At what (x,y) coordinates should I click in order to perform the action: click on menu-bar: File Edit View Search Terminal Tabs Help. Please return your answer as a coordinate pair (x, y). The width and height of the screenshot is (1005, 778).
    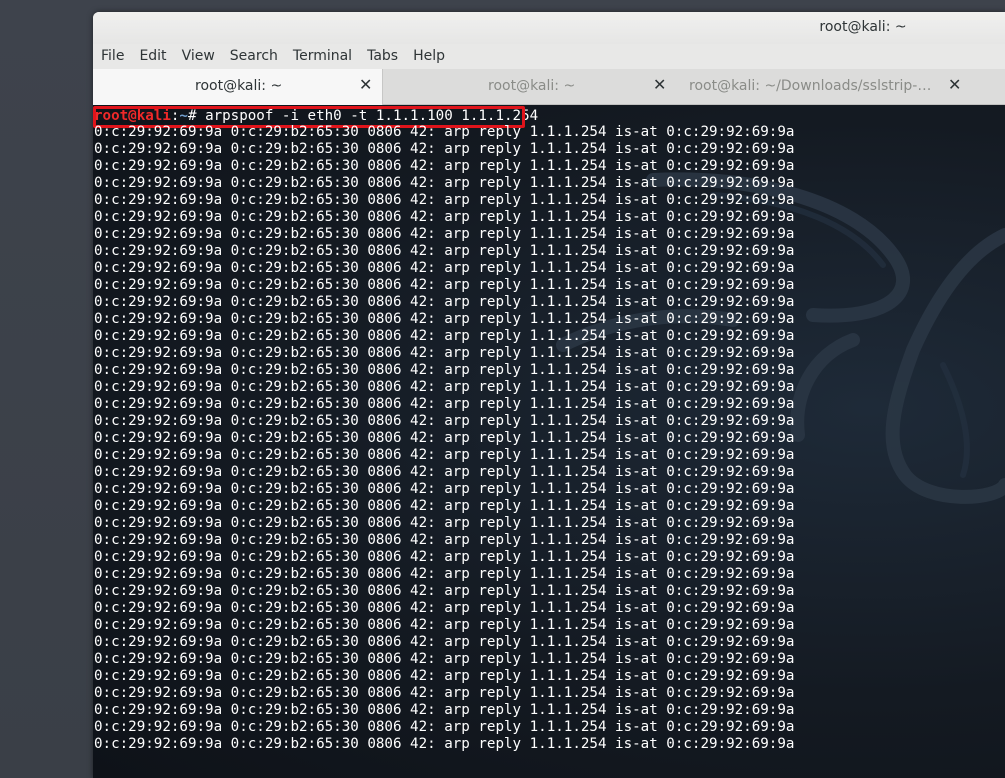
    Looking at the image, I should click on (549, 56).